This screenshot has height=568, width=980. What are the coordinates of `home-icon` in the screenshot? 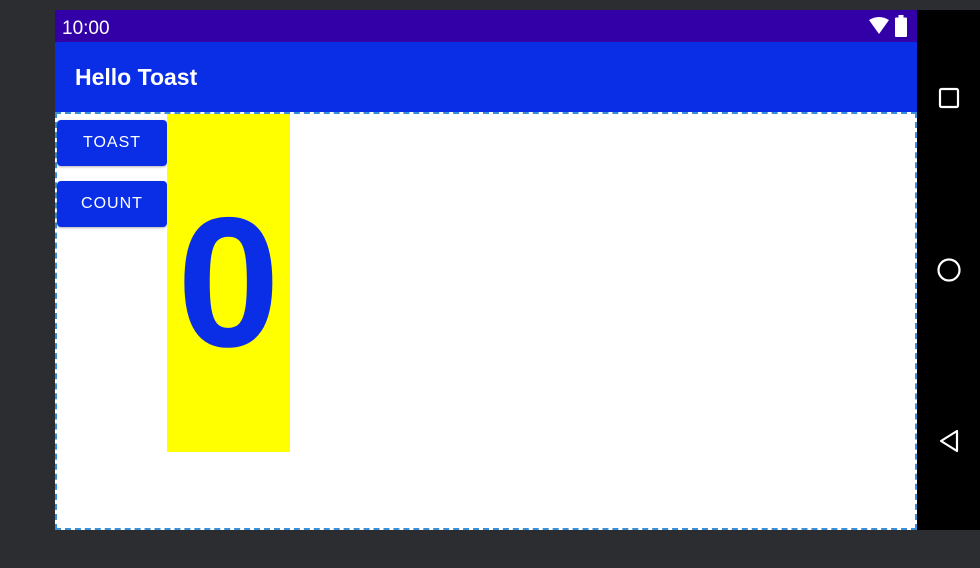 It's located at (949, 270).